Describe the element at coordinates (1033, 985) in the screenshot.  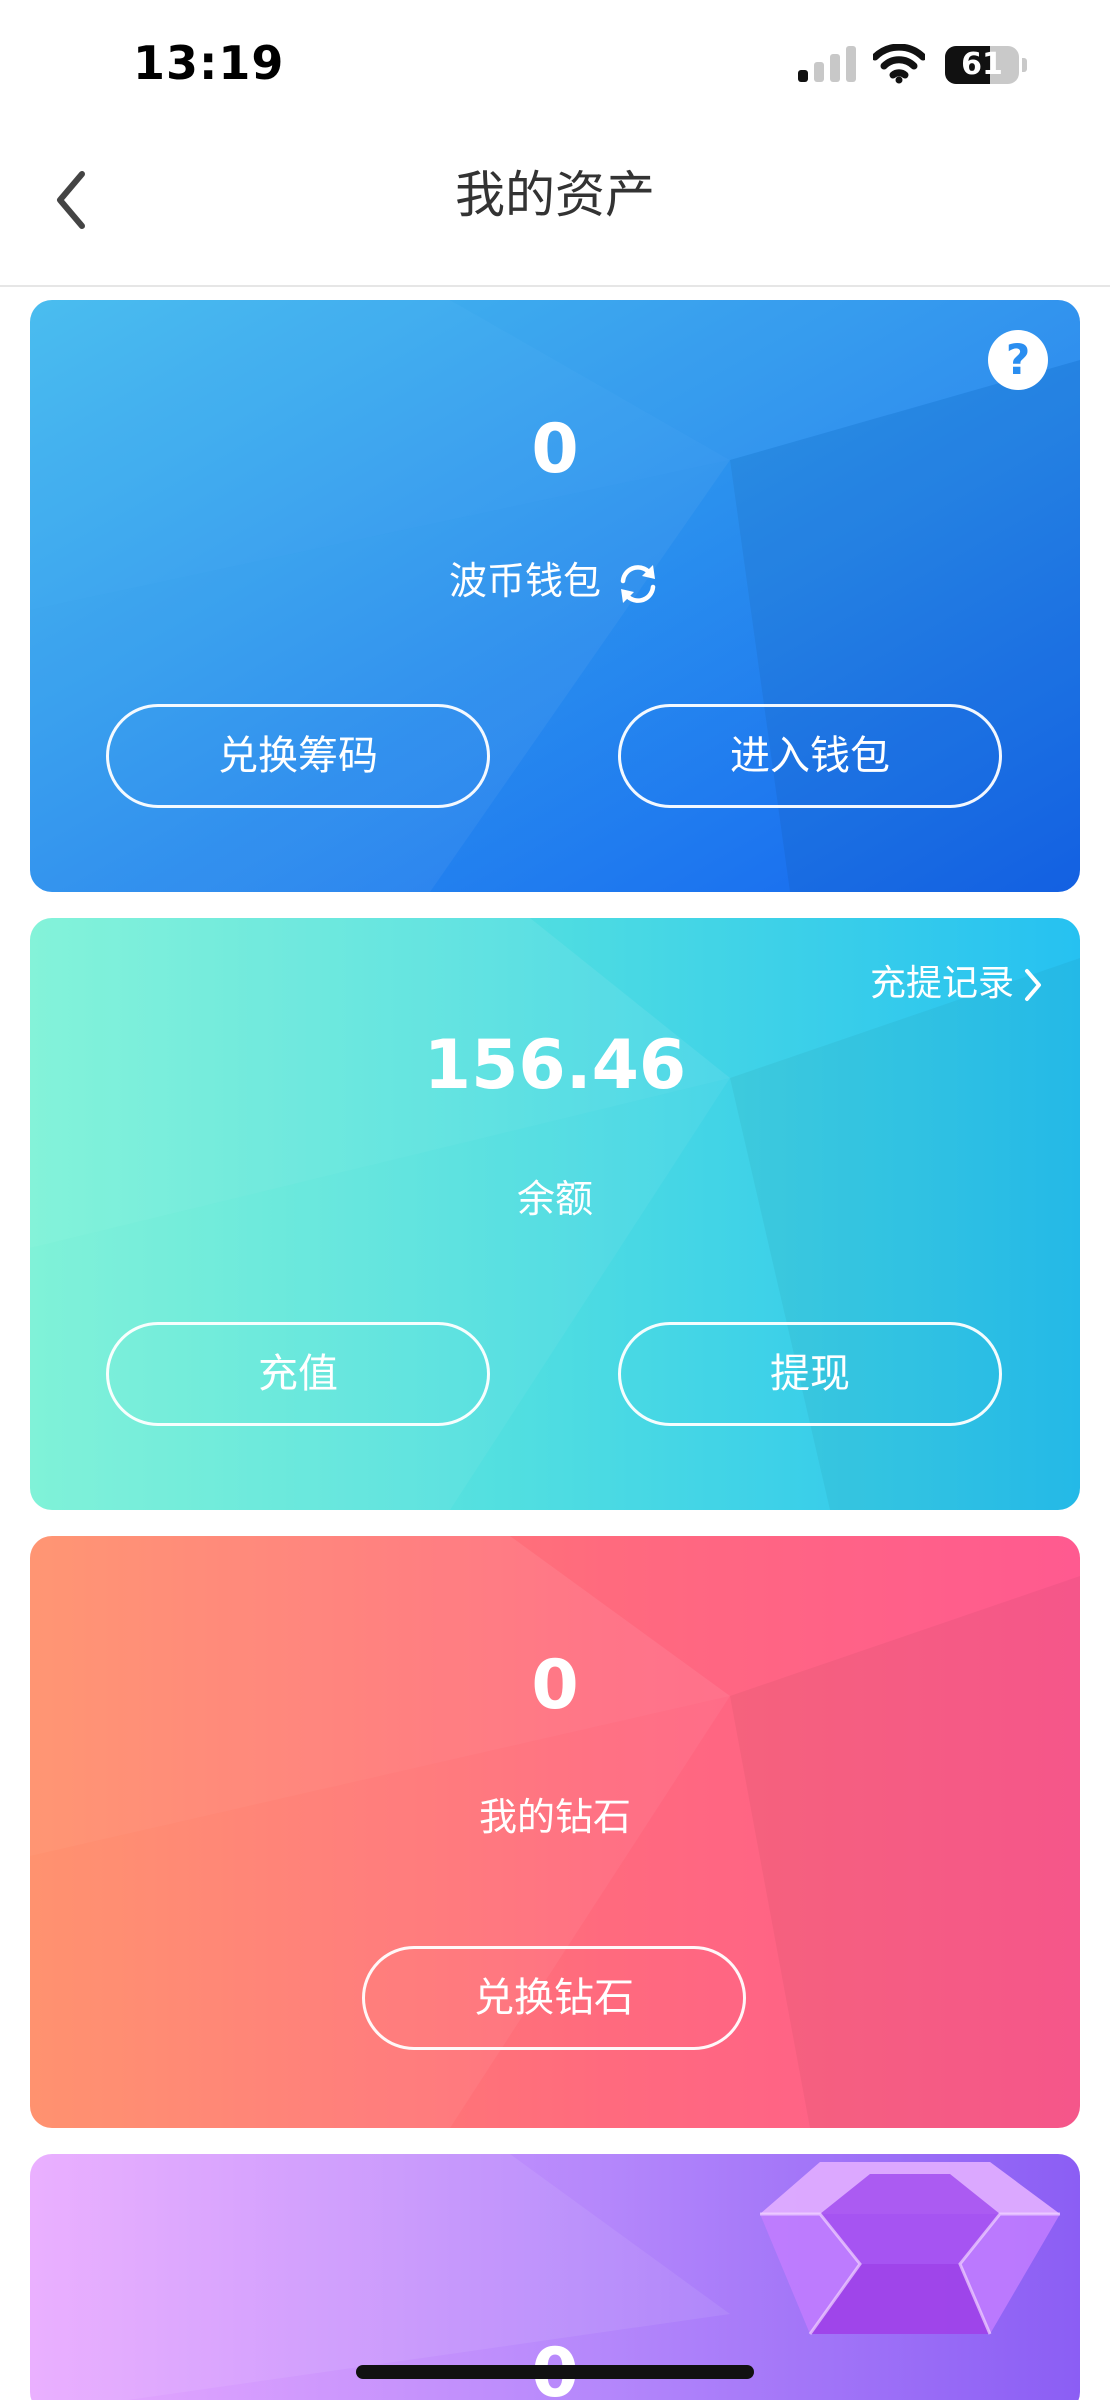
I see `chevron-right-icon` at that location.